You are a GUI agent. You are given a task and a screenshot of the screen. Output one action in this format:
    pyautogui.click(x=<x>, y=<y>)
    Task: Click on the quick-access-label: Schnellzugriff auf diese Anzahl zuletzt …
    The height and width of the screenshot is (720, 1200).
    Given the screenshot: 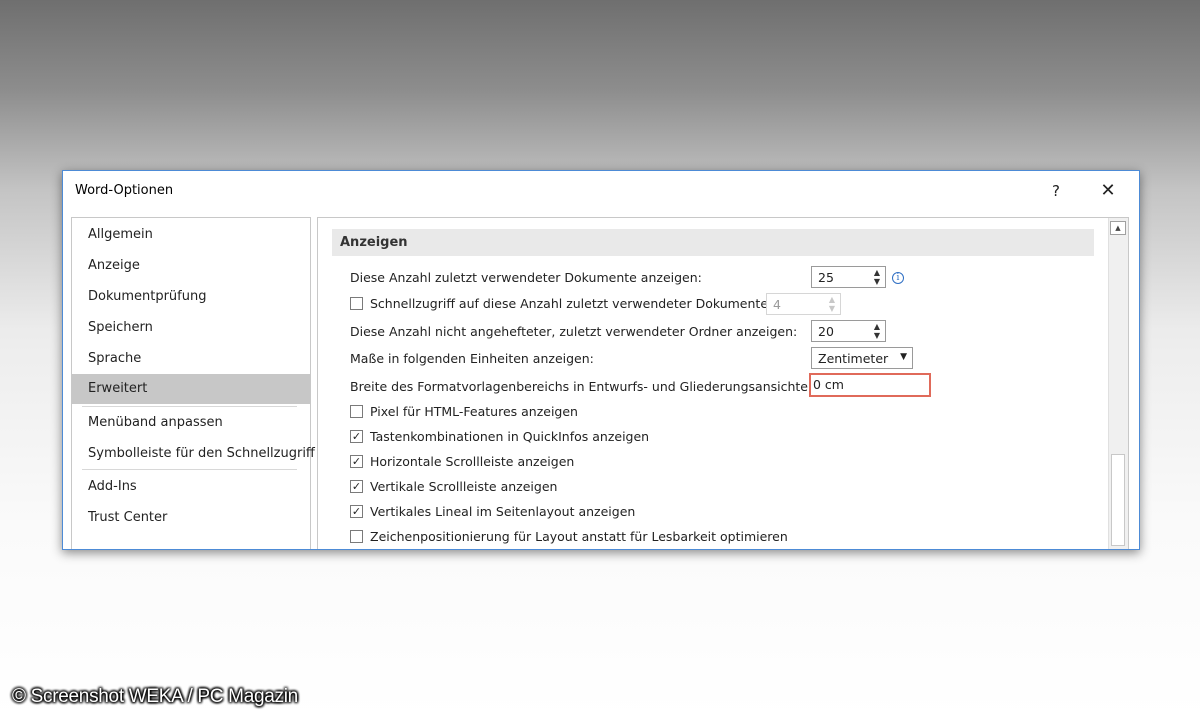 What is the action you would take?
    pyautogui.click(x=571, y=303)
    